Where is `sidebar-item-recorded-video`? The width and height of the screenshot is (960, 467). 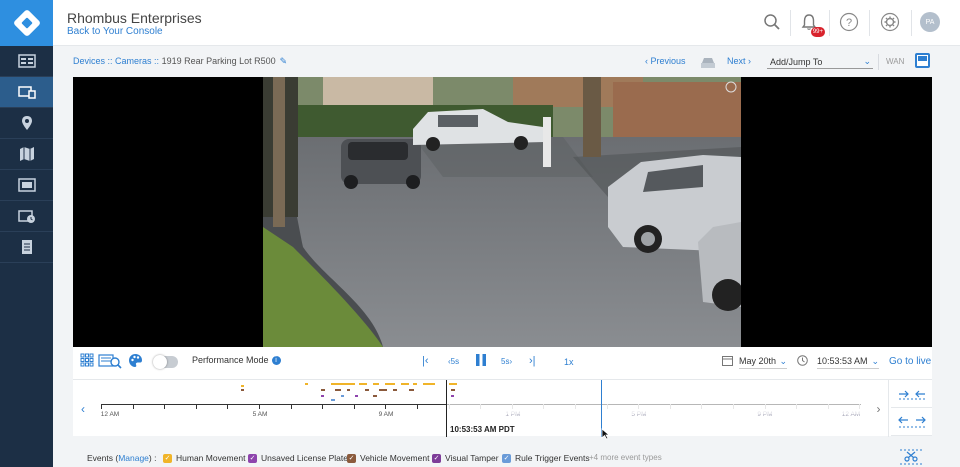 sidebar-item-recorded-video is located at coordinates (26, 216).